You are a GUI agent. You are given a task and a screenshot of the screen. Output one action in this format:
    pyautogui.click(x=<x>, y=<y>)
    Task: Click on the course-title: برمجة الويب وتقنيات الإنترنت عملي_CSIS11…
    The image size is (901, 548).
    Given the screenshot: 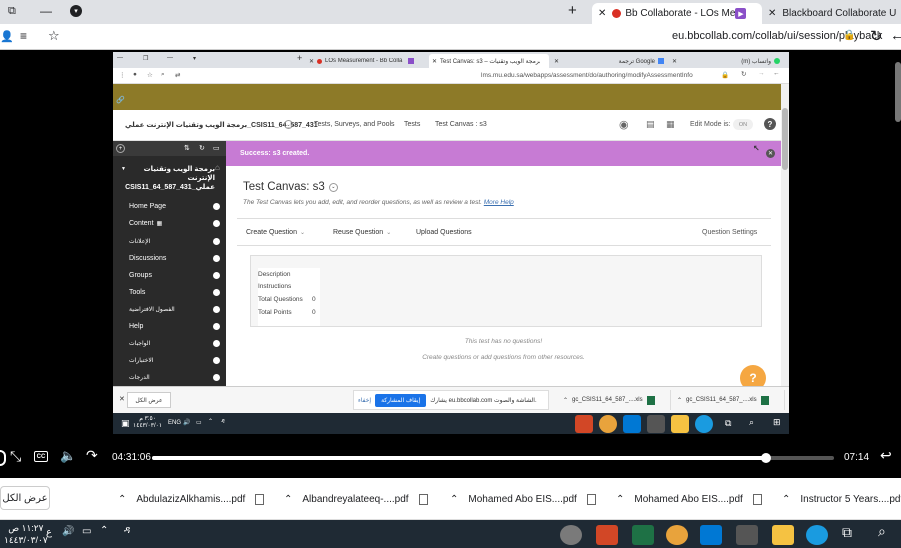 What is the action you would take?
    pyautogui.click(x=170, y=178)
    